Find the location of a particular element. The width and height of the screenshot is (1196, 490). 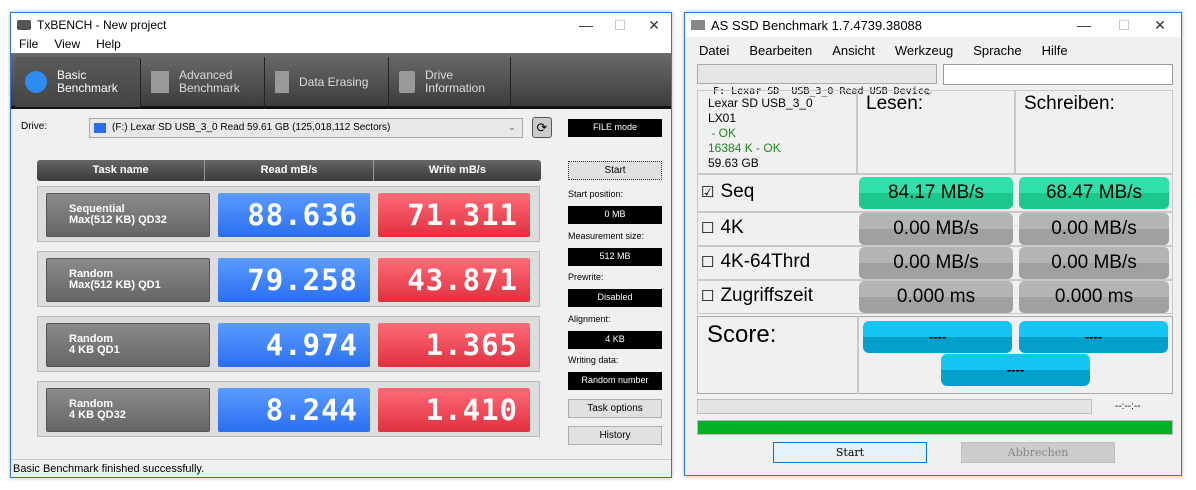

write-value: 1.410 is located at coordinates (454, 410).